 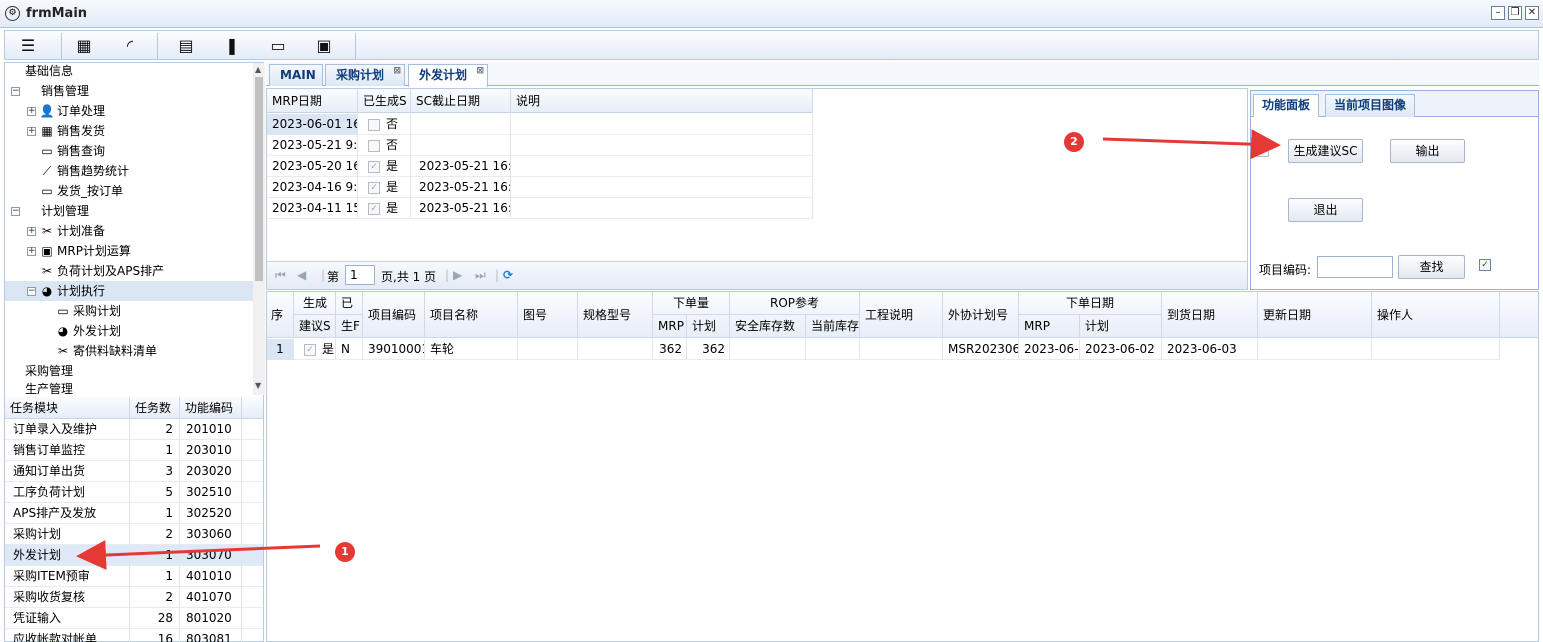 What do you see at coordinates (106, 351) in the screenshot?
I see `tree-item-consignment-shortage: ✂ 寄供料缺料清单` at bounding box center [106, 351].